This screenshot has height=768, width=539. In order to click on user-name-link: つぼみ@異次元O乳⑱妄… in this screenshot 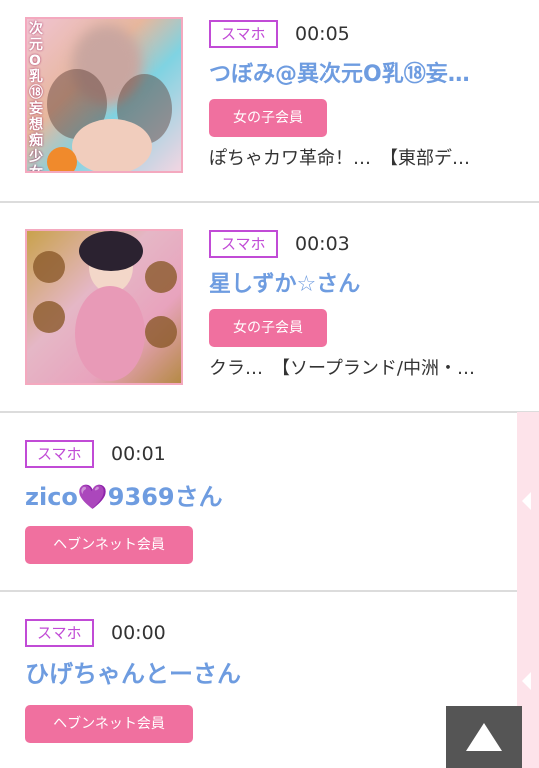, I will do `click(339, 75)`.